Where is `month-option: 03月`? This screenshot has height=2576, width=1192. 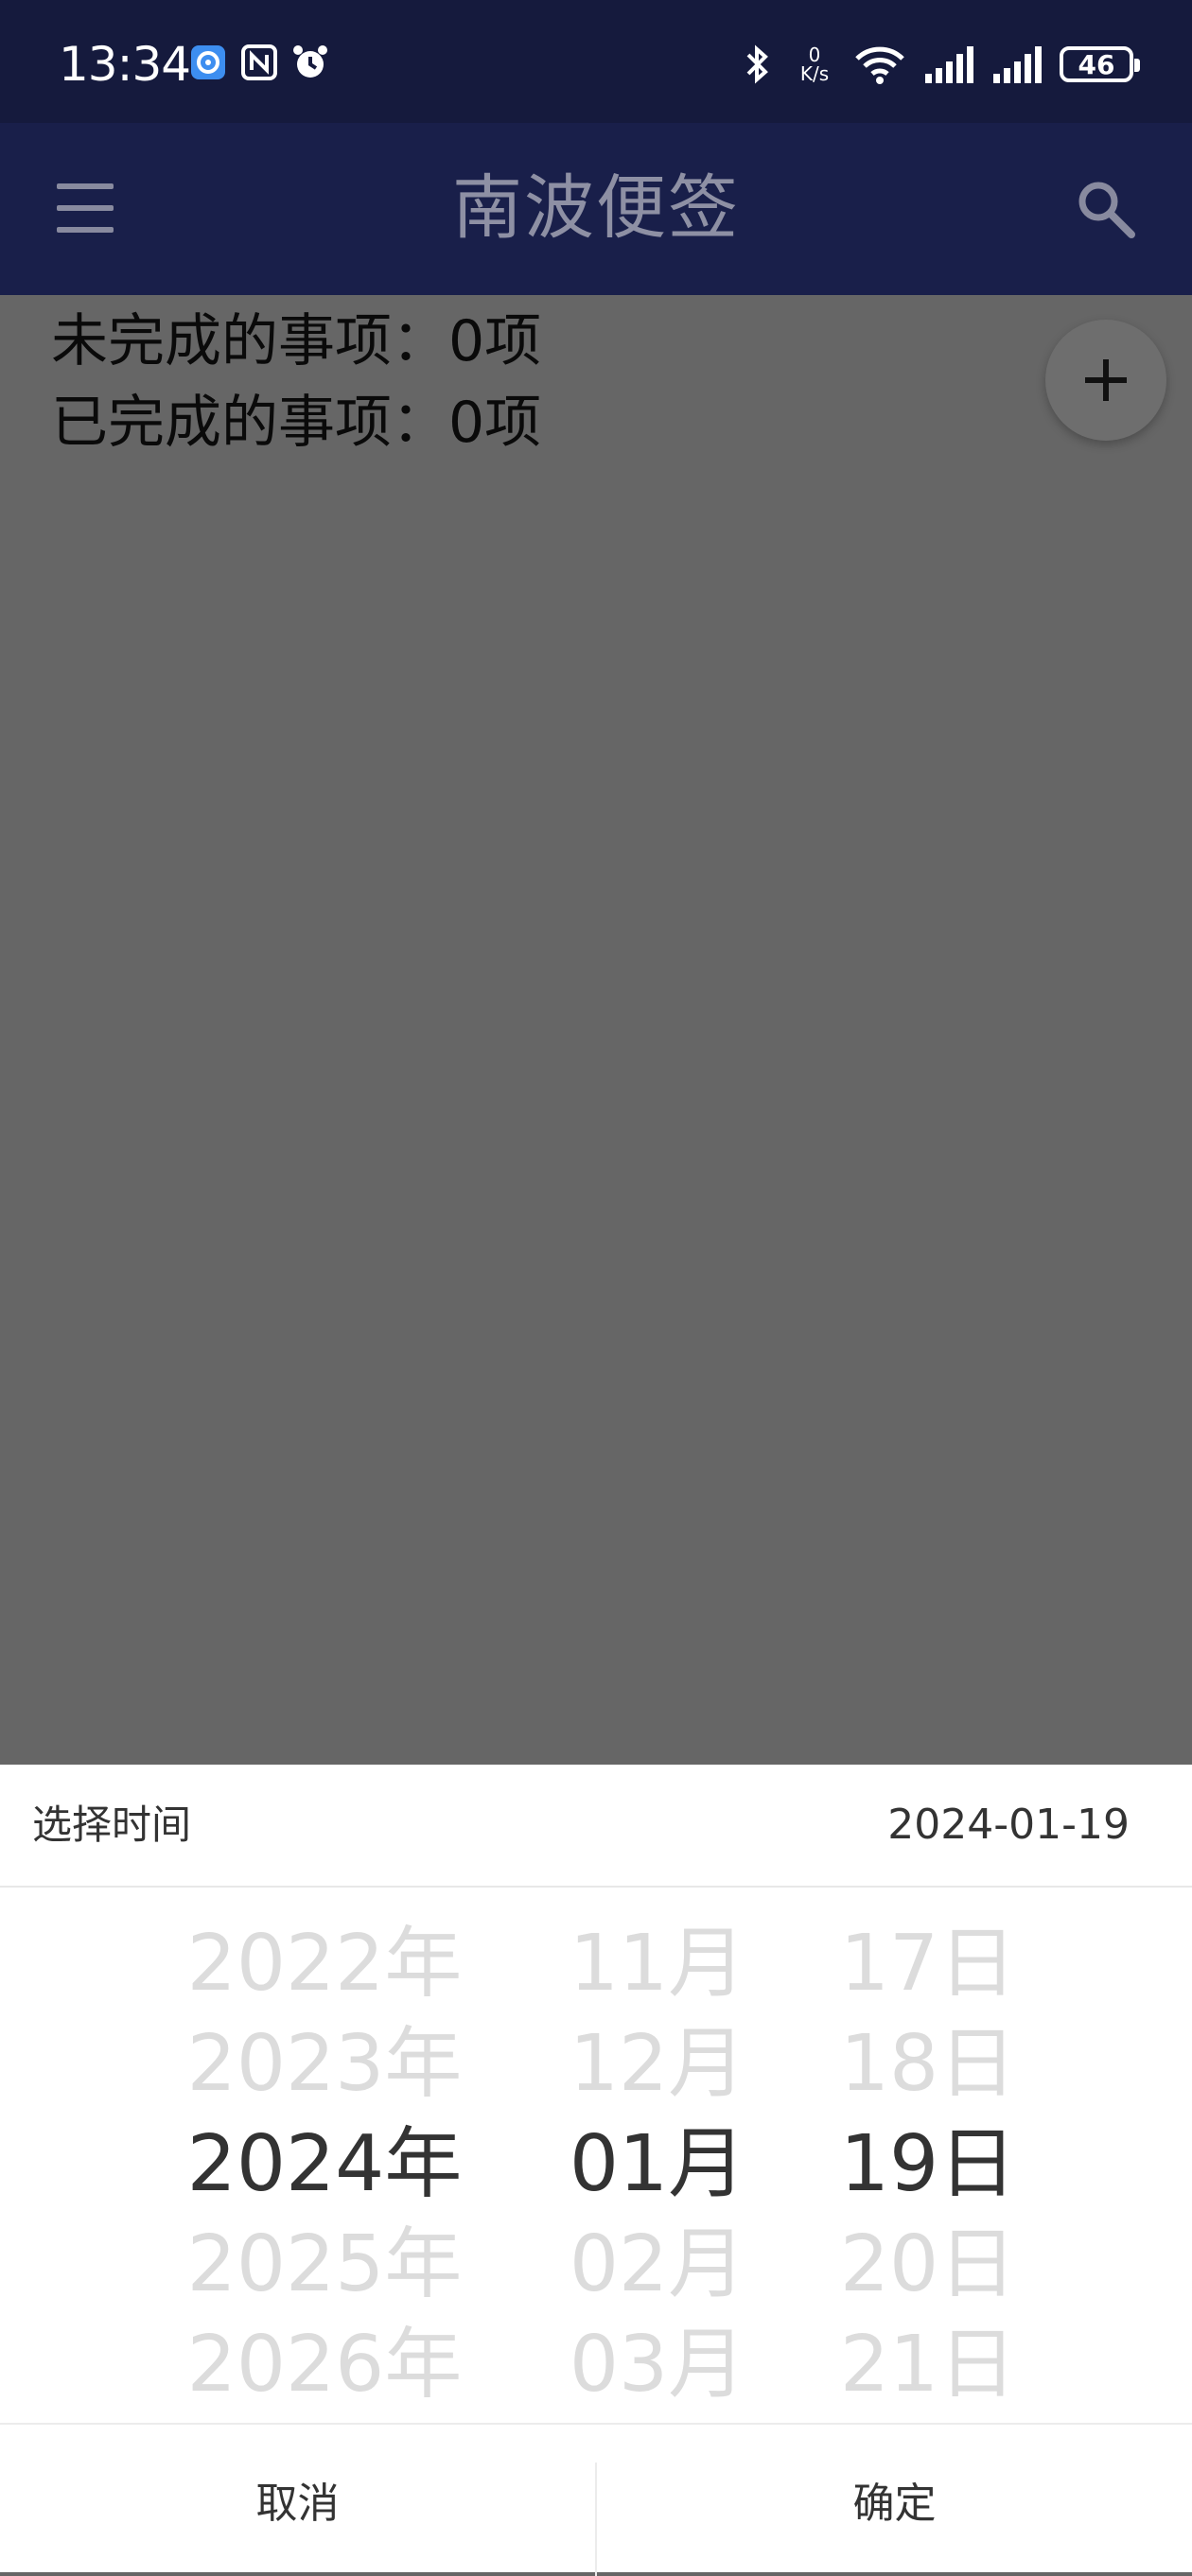
month-option: 03月 is located at coordinates (657, 2365).